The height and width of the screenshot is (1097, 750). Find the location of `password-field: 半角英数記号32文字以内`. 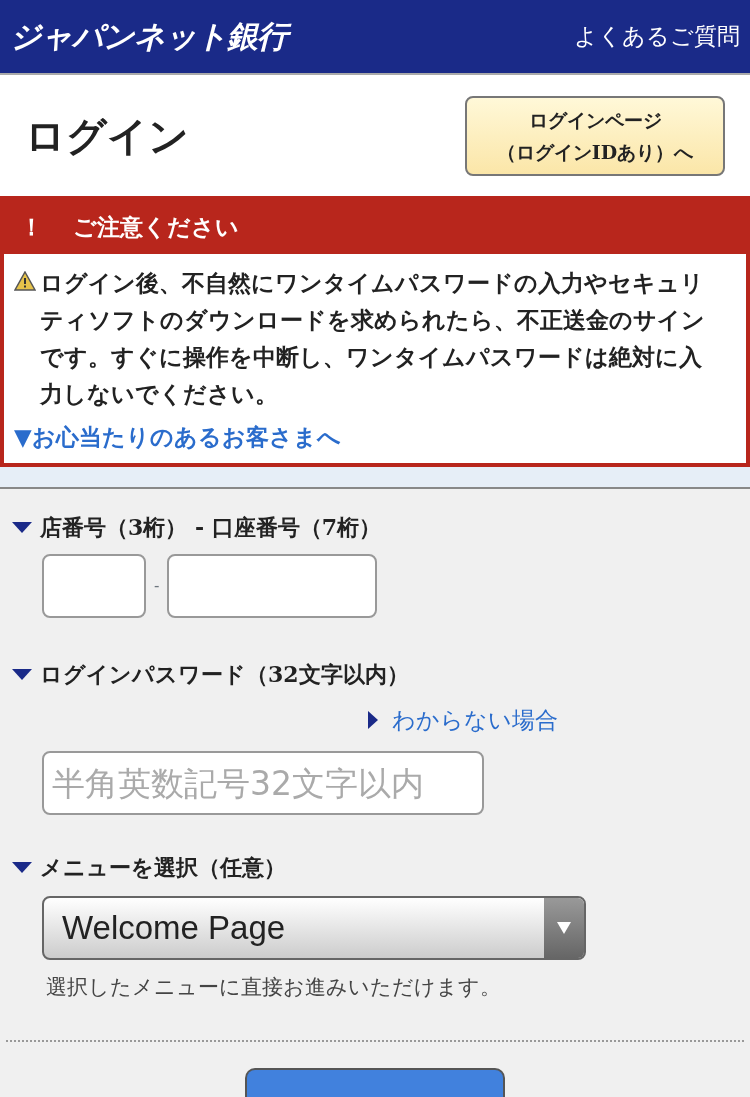

password-field: 半角英数記号32文字以内 is located at coordinates (263, 783).